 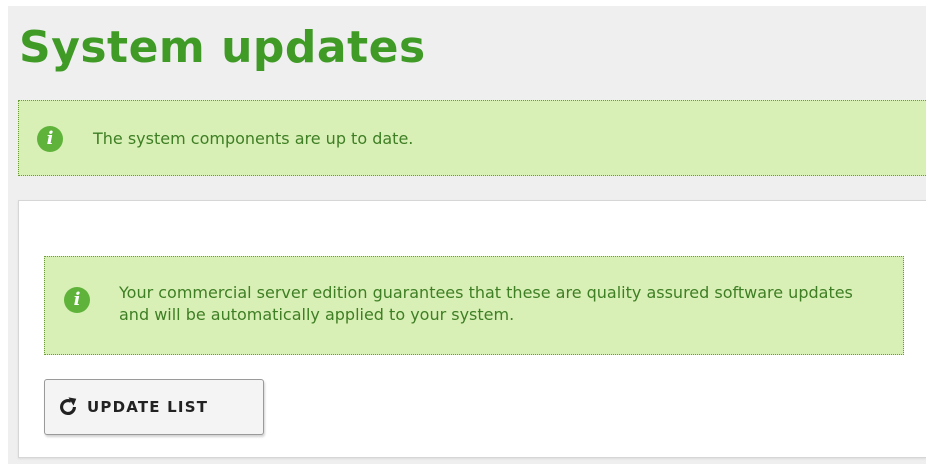 I want to click on update-list-button: UPDATE LIST, so click(x=154, y=407).